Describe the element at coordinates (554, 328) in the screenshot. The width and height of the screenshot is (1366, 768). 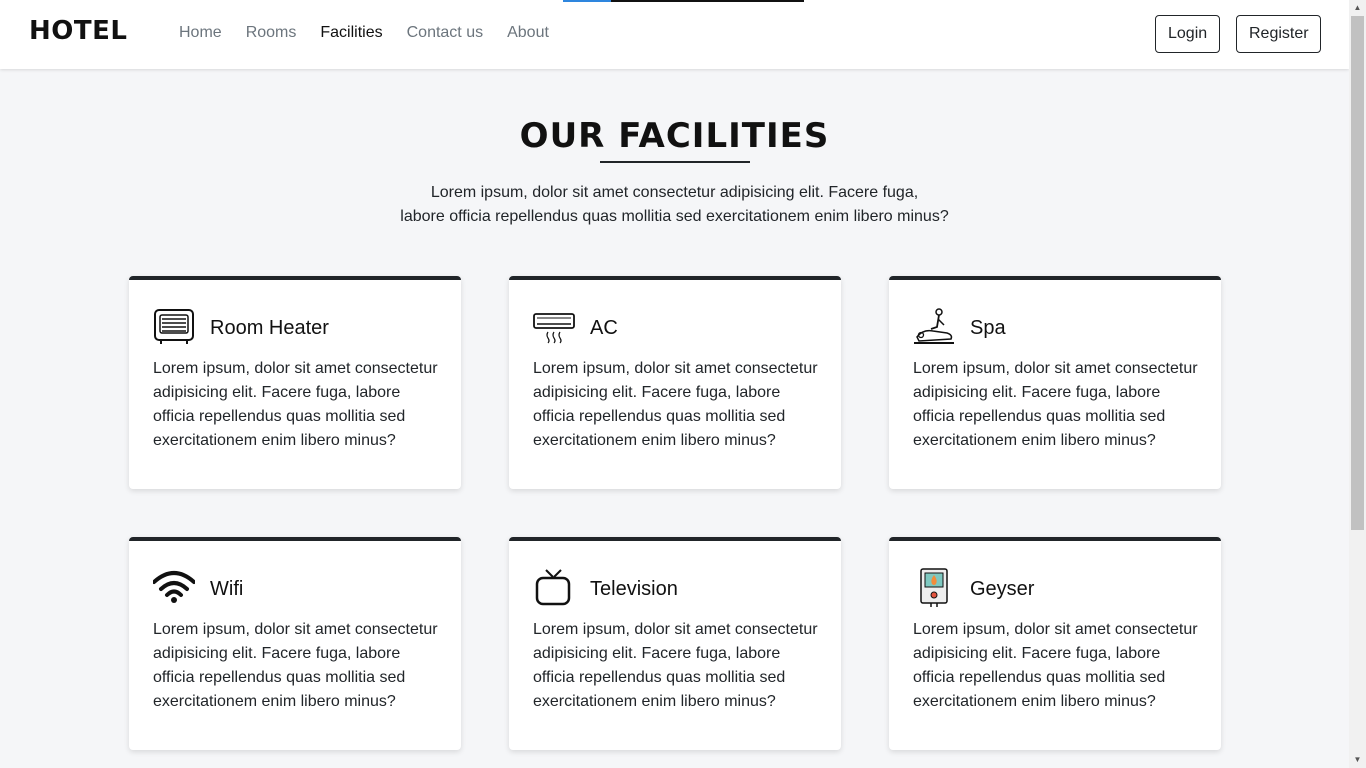
I see `ac-icon` at that location.